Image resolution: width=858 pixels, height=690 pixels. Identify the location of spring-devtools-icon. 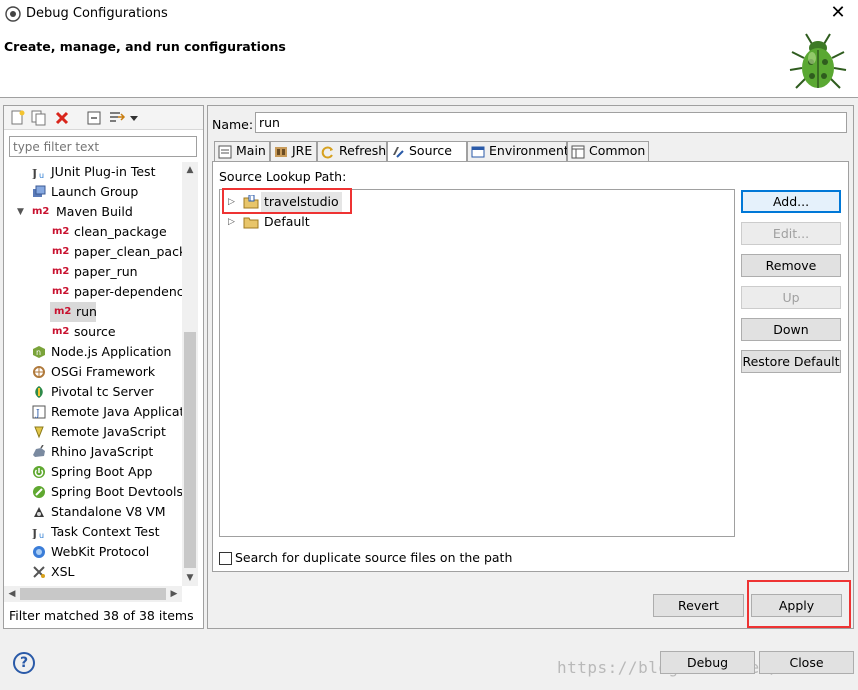
(39, 492).